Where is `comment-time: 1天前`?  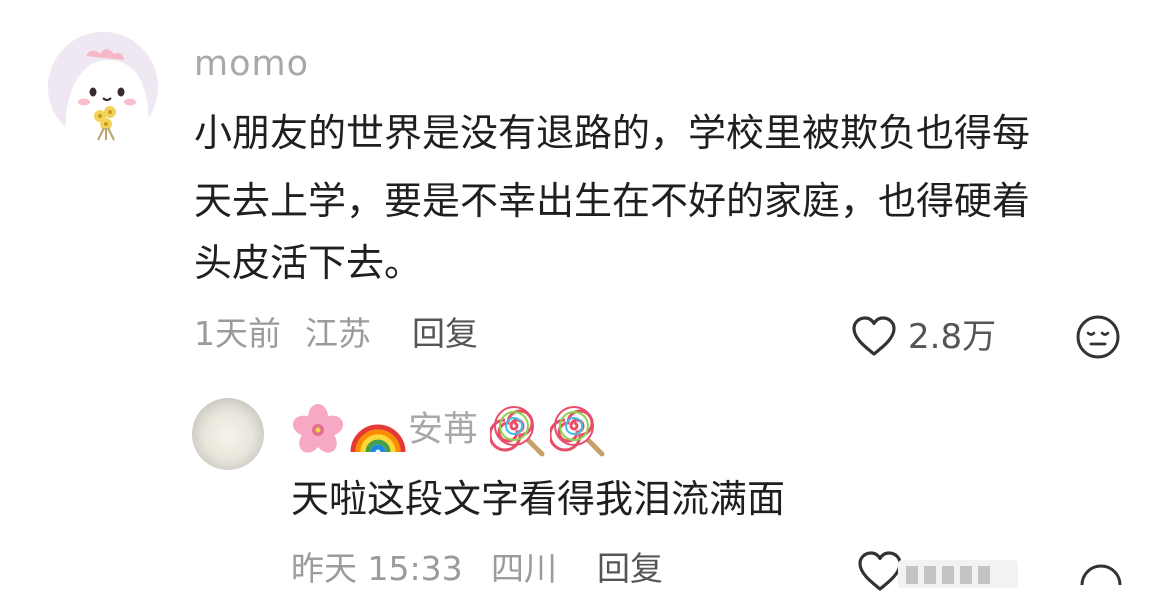 comment-time: 1天前 is located at coordinates (237, 333).